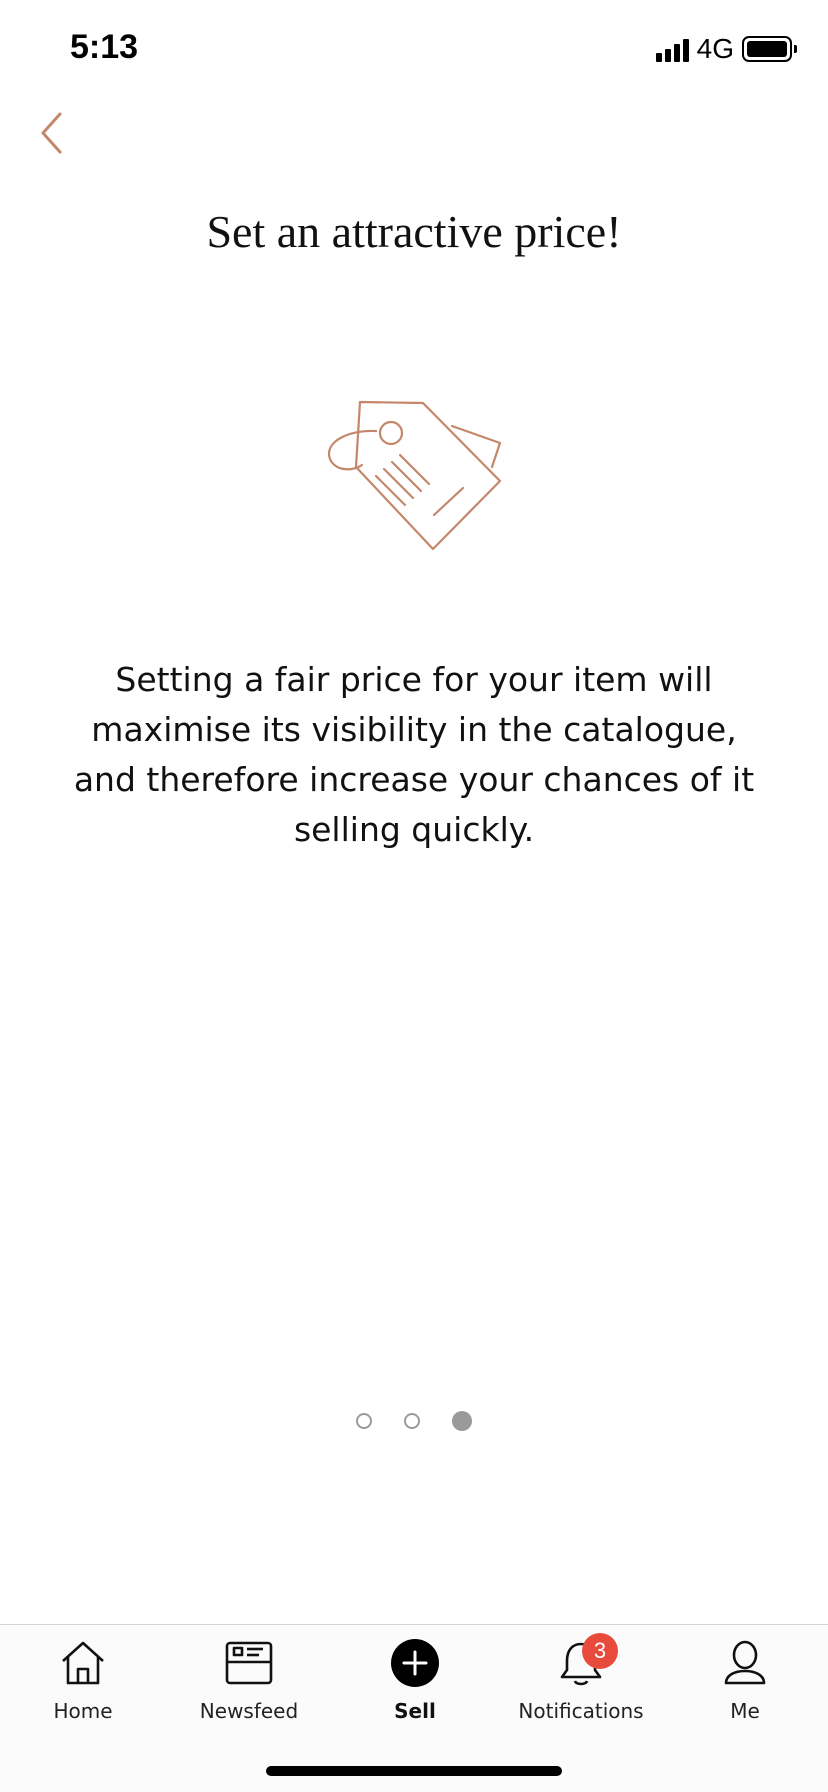  Describe the element at coordinates (249, 1663) in the screenshot. I see `newsfeed-icon` at that location.